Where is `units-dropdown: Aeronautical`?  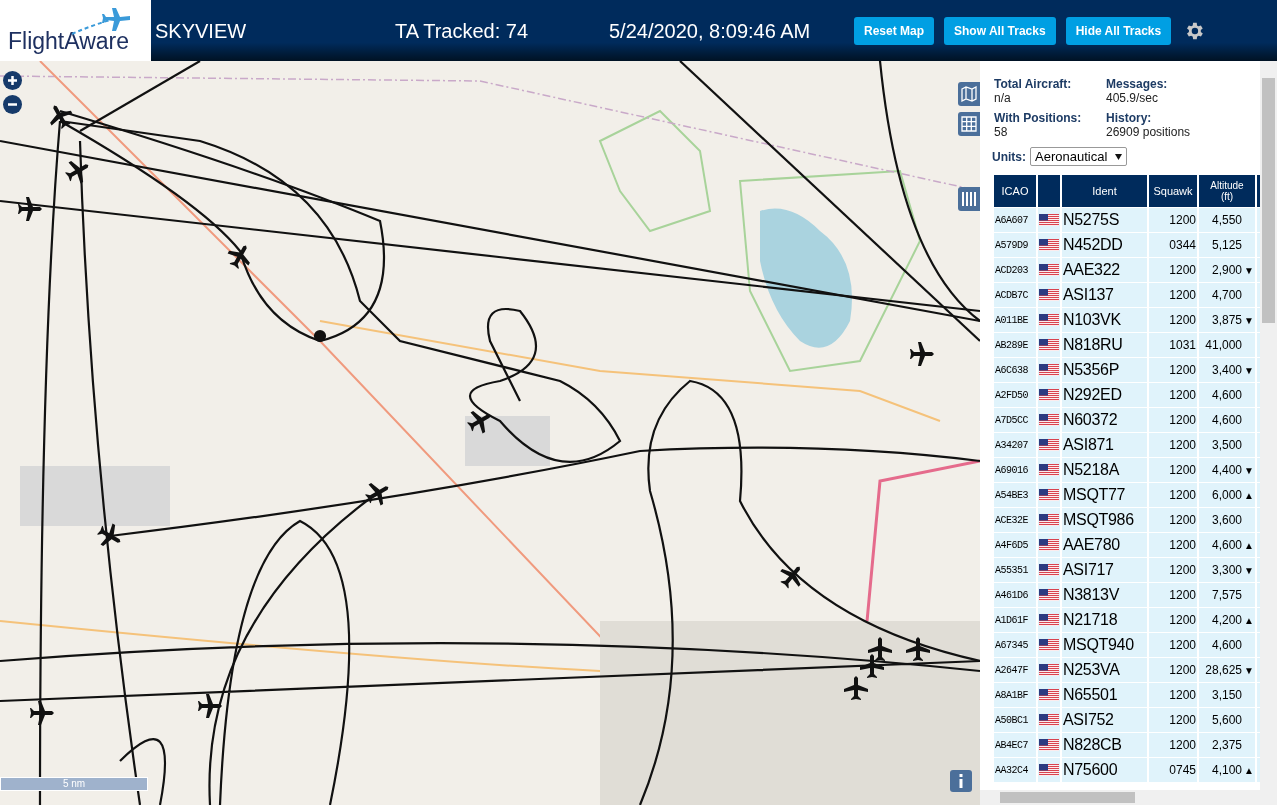 units-dropdown: Aeronautical is located at coordinates (1079, 156).